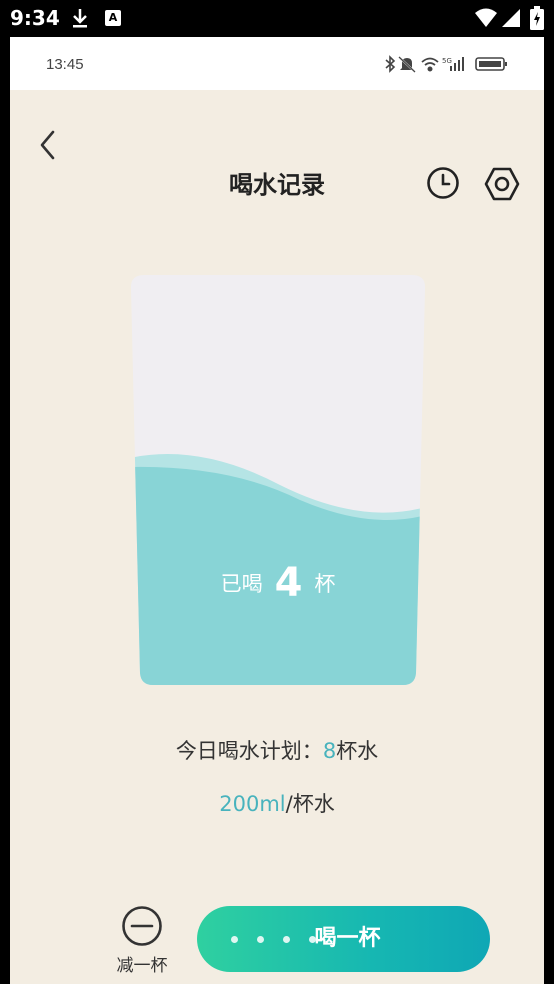 The width and height of the screenshot is (554, 984). What do you see at coordinates (113, 18) in the screenshot?
I see `a-app-icon: A` at bounding box center [113, 18].